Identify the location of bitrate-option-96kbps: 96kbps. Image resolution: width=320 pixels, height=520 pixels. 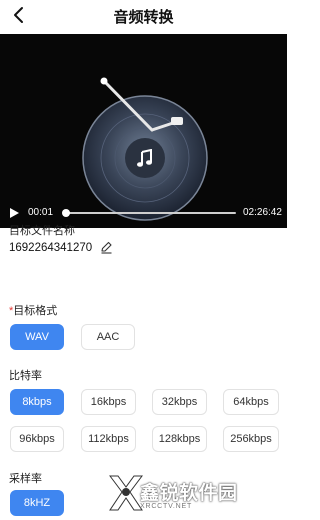
(37, 439).